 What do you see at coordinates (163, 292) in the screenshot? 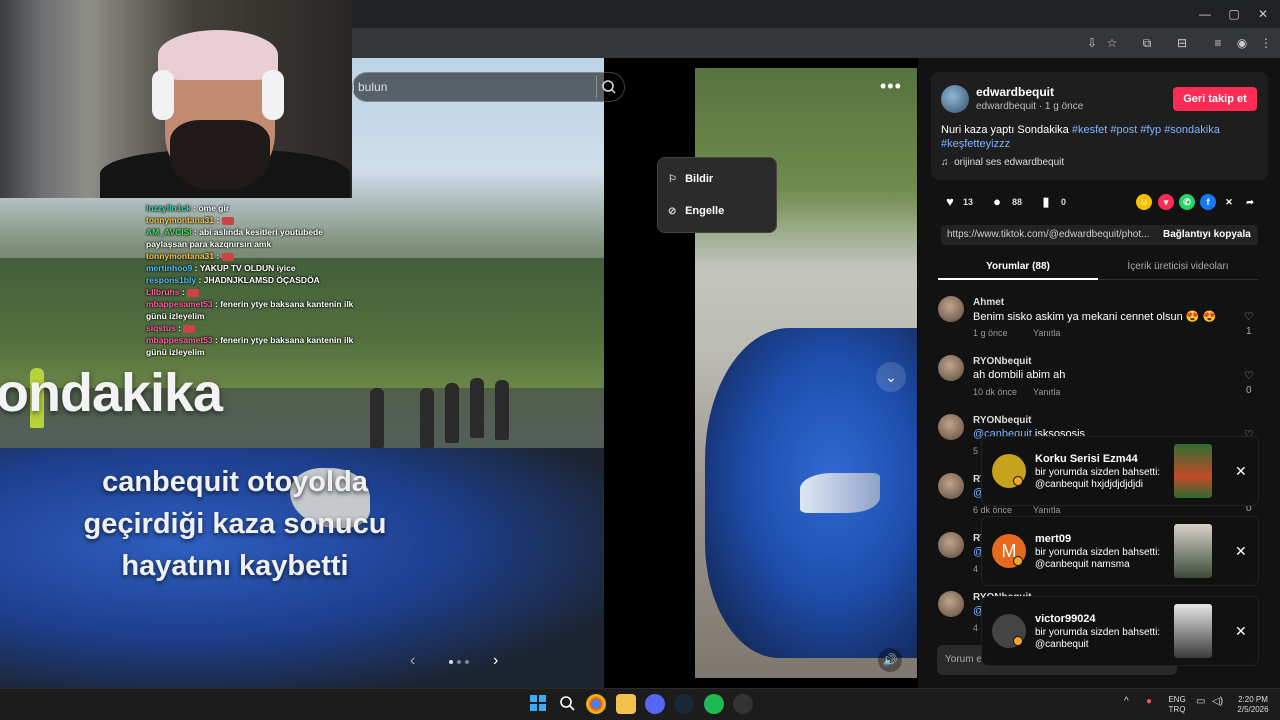
I see `chat-username: Lllbruhs` at bounding box center [163, 292].